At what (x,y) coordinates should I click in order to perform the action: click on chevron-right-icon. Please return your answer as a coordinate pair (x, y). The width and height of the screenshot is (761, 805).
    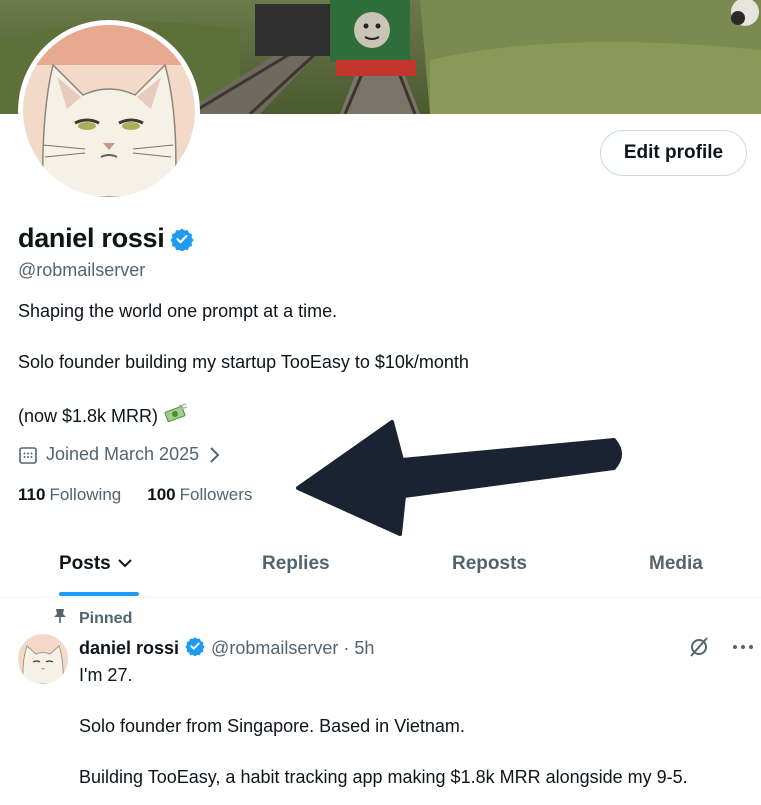
    Looking at the image, I should click on (214, 455).